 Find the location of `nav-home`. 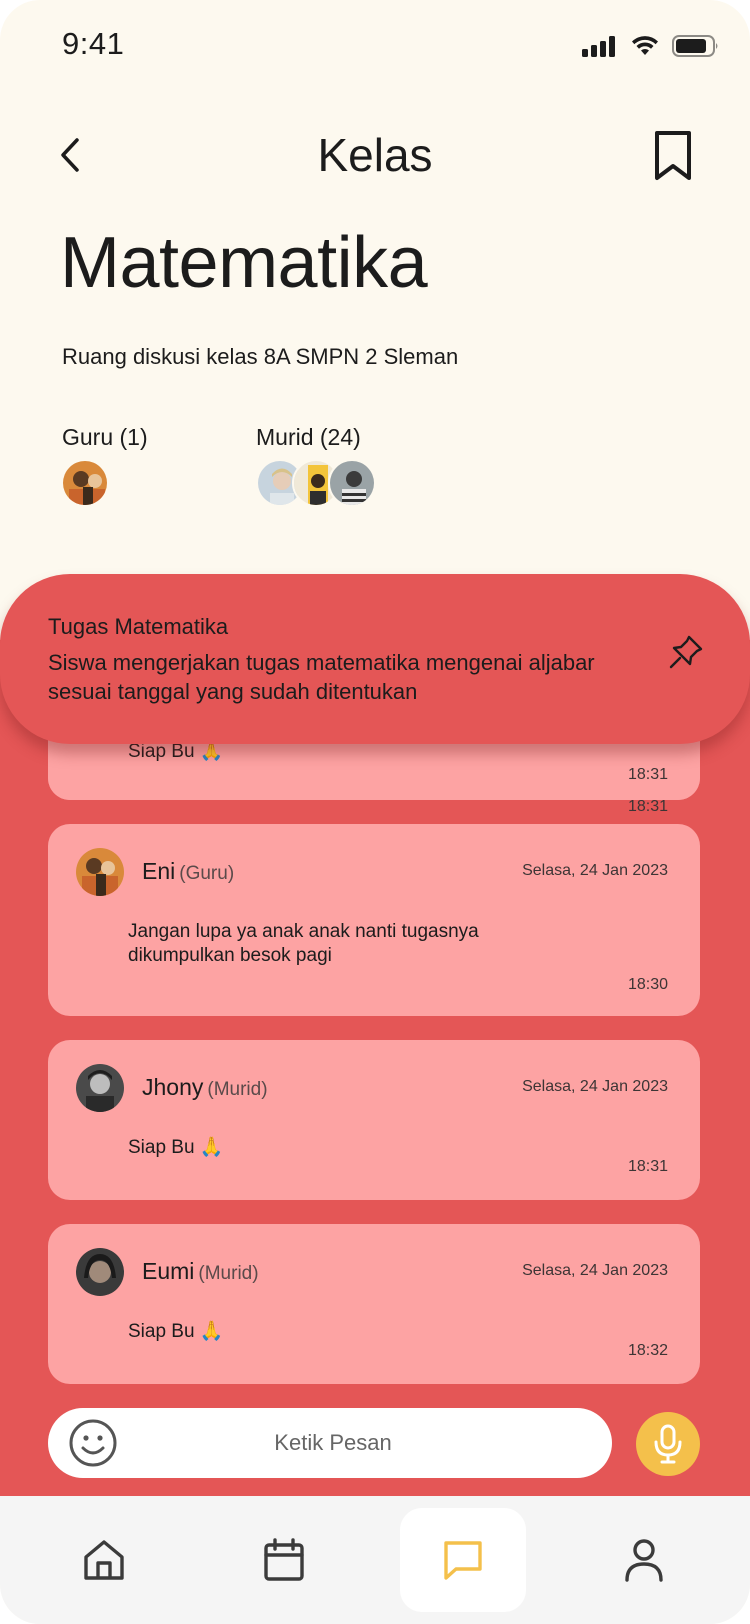

nav-home is located at coordinates (104, 1560).